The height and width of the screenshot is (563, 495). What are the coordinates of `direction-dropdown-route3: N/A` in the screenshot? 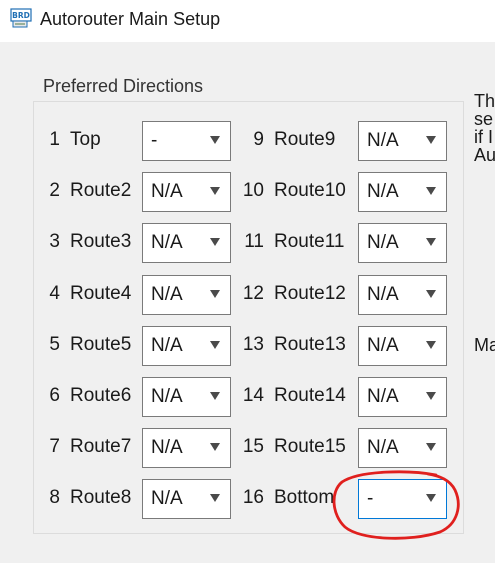 It's located at (186, 243).